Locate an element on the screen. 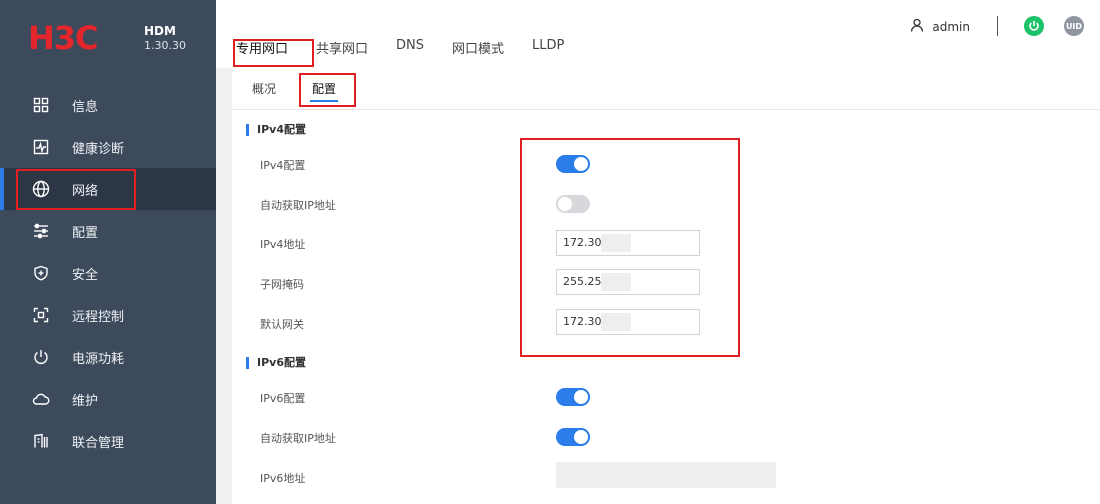 Image resolution: width=1100 pixels, height=504 pixels. sidebar-item-info: 信息 is located at coordinates (108, 105).